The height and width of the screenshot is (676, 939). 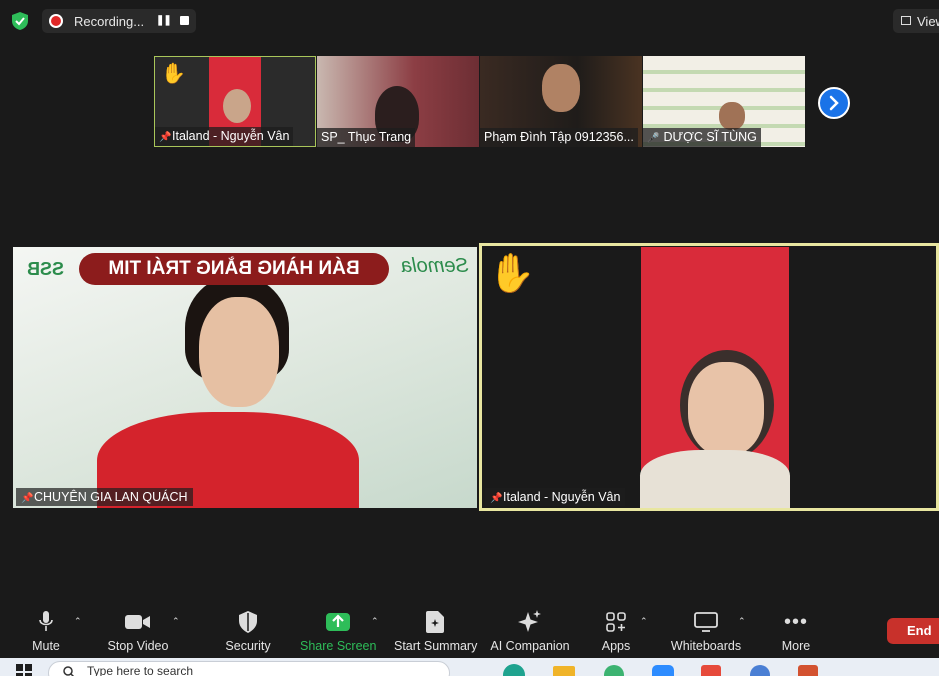 What do you see at coordinates (906, 20) in the screenshot?
I see `grid-view-icon` at bounding box center [906, 20].